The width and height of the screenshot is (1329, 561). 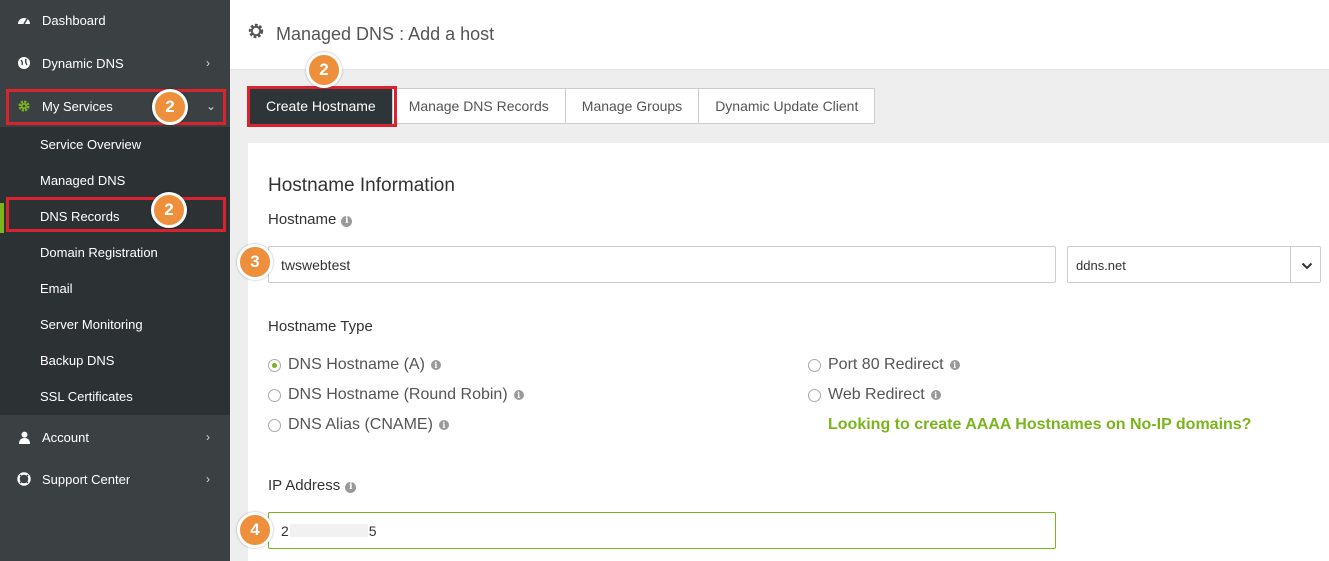 I want to click on radio-label: Web Redirect, so click(x=876, y=394).